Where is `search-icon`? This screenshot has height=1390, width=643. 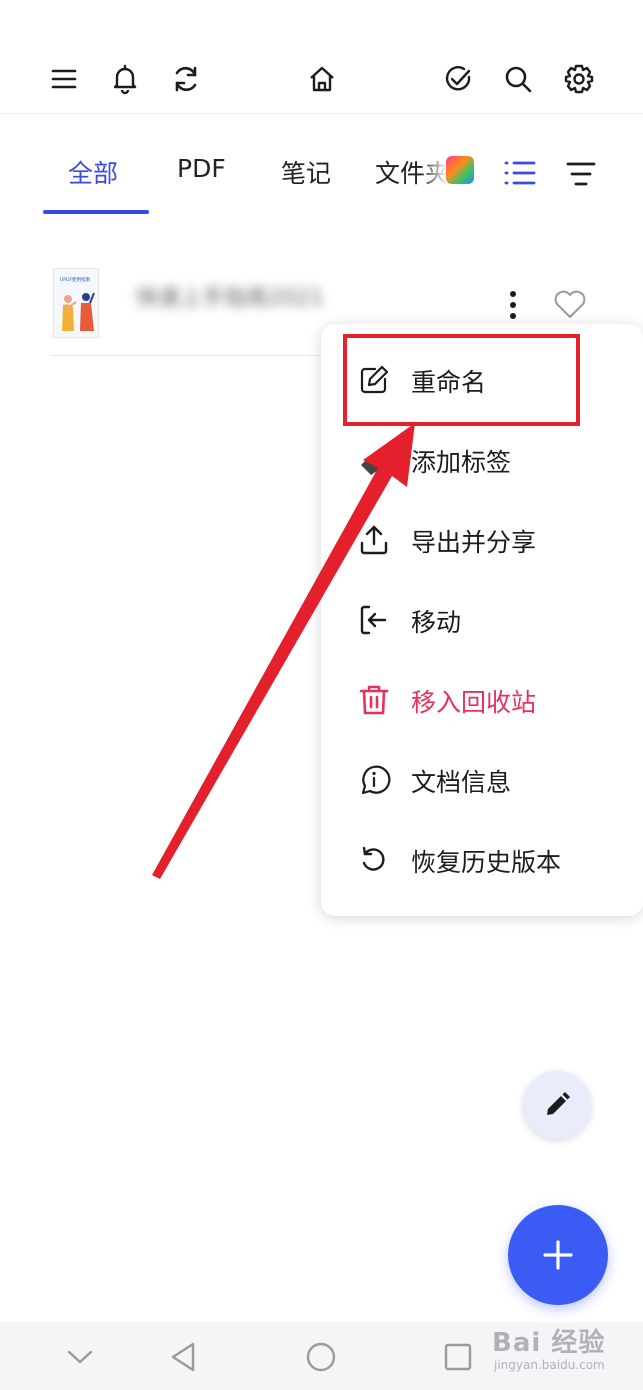 search-icon is located at coordinates (518, 79).